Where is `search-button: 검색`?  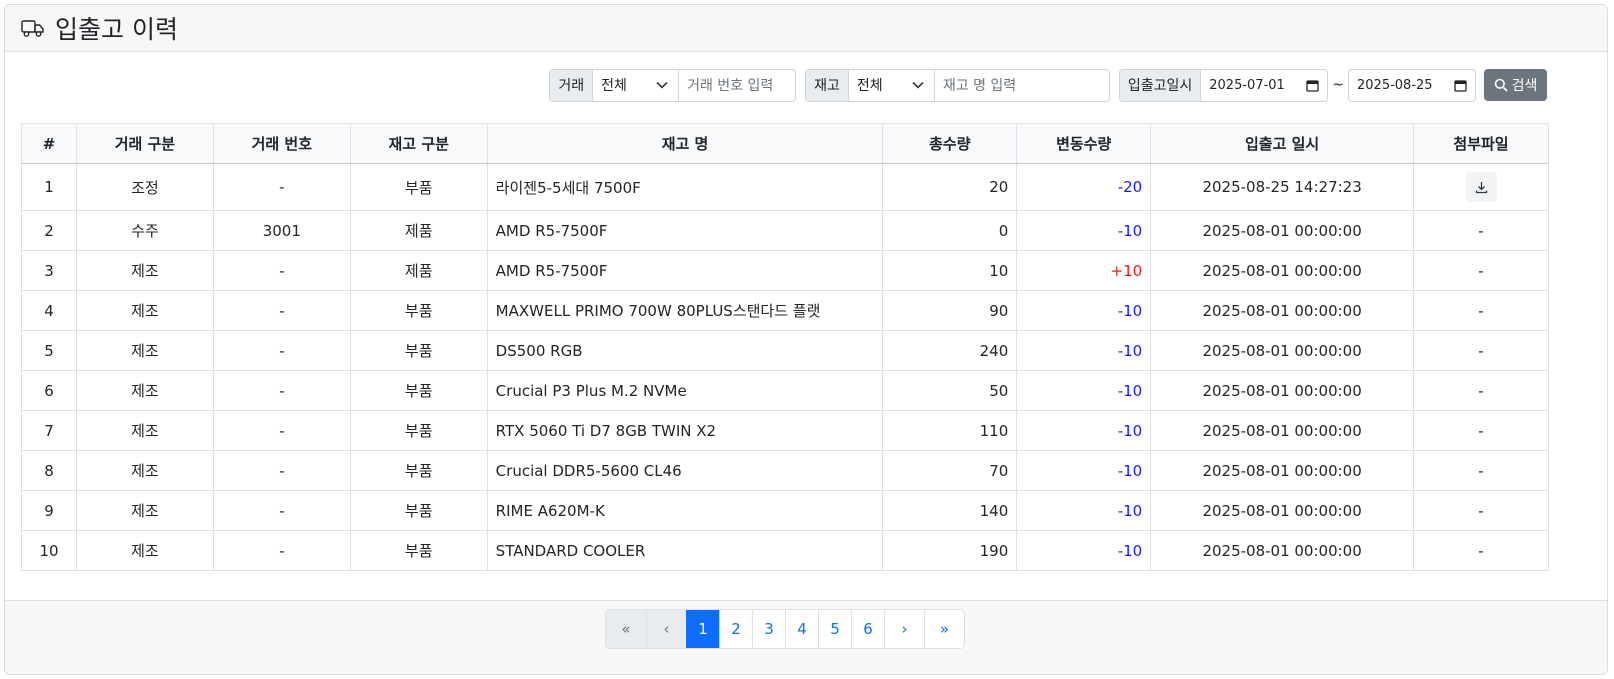 search-button: 검색 is located at coordinates (1515, 85).